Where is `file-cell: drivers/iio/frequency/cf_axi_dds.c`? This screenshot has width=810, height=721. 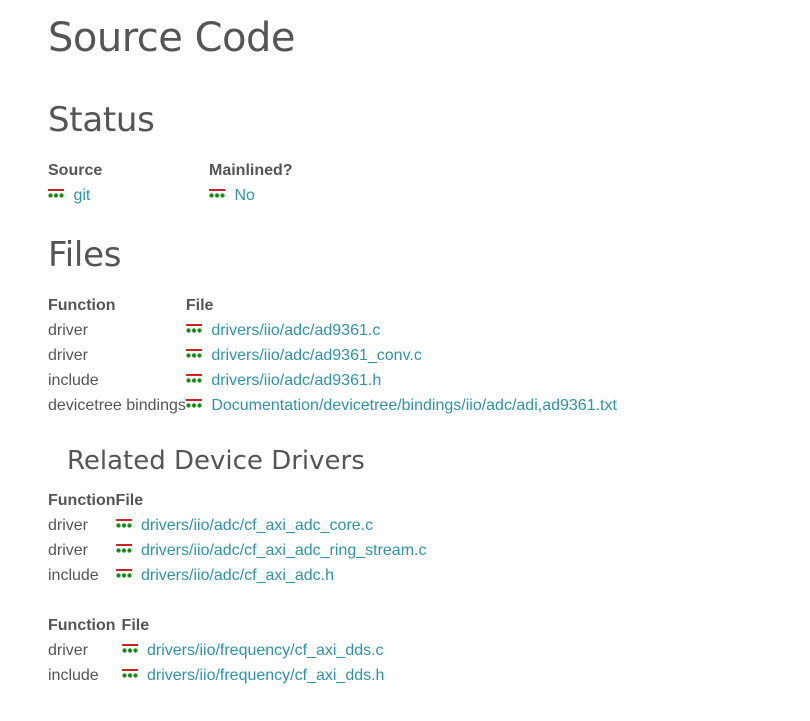
file-cell: drivers/iio/frequency/cf_axi_dds.c is located at coordinates (253, 650).